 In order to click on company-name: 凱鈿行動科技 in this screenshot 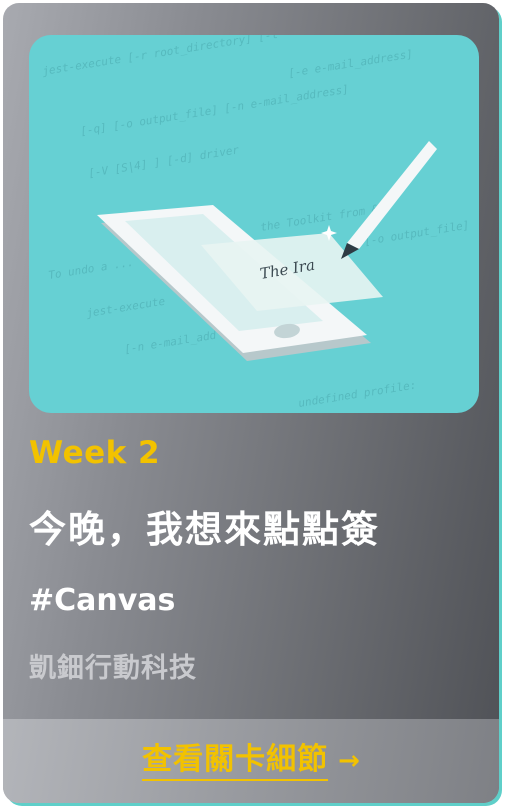, I will do `click(113, 668)`.